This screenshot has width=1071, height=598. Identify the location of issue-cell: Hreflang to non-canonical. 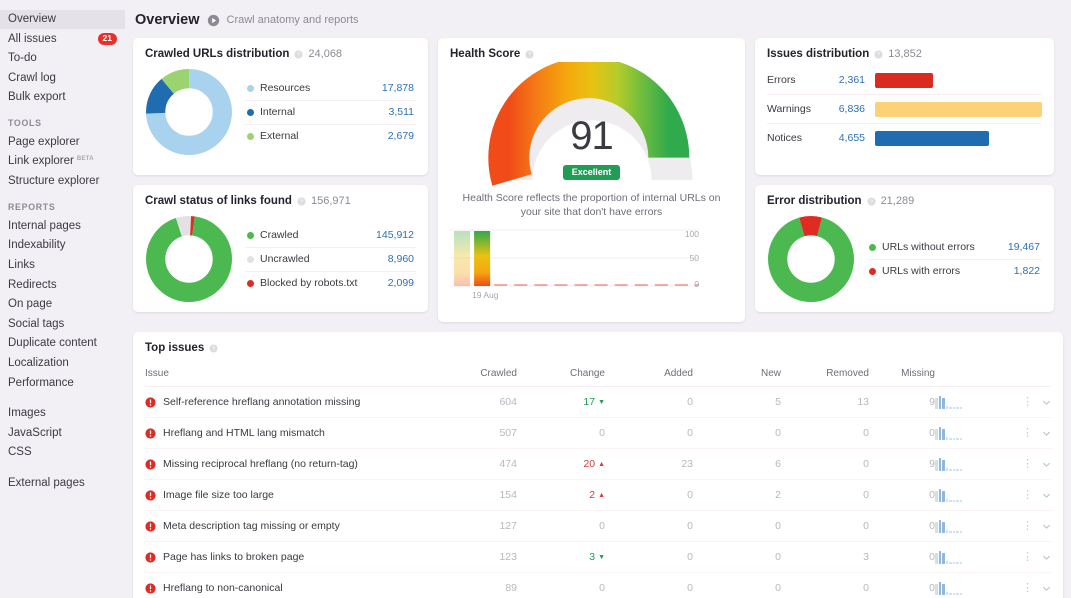
(295, 585).